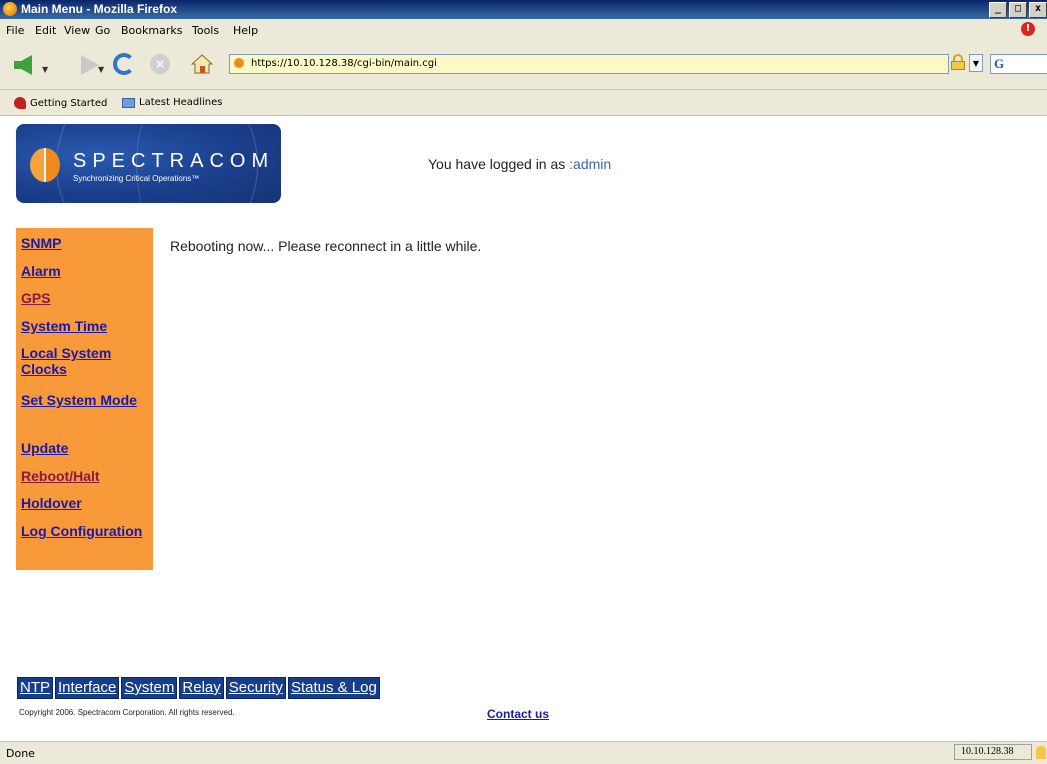 The width and height of the screenshot is (1047, 764). Describe the element at coordinates (1018, 64) in the screenshot. I see `search-input: G` at that location.